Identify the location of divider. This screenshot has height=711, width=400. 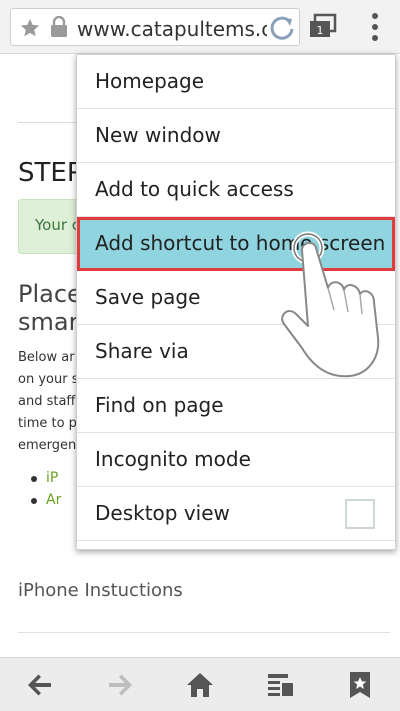
(204, 632).